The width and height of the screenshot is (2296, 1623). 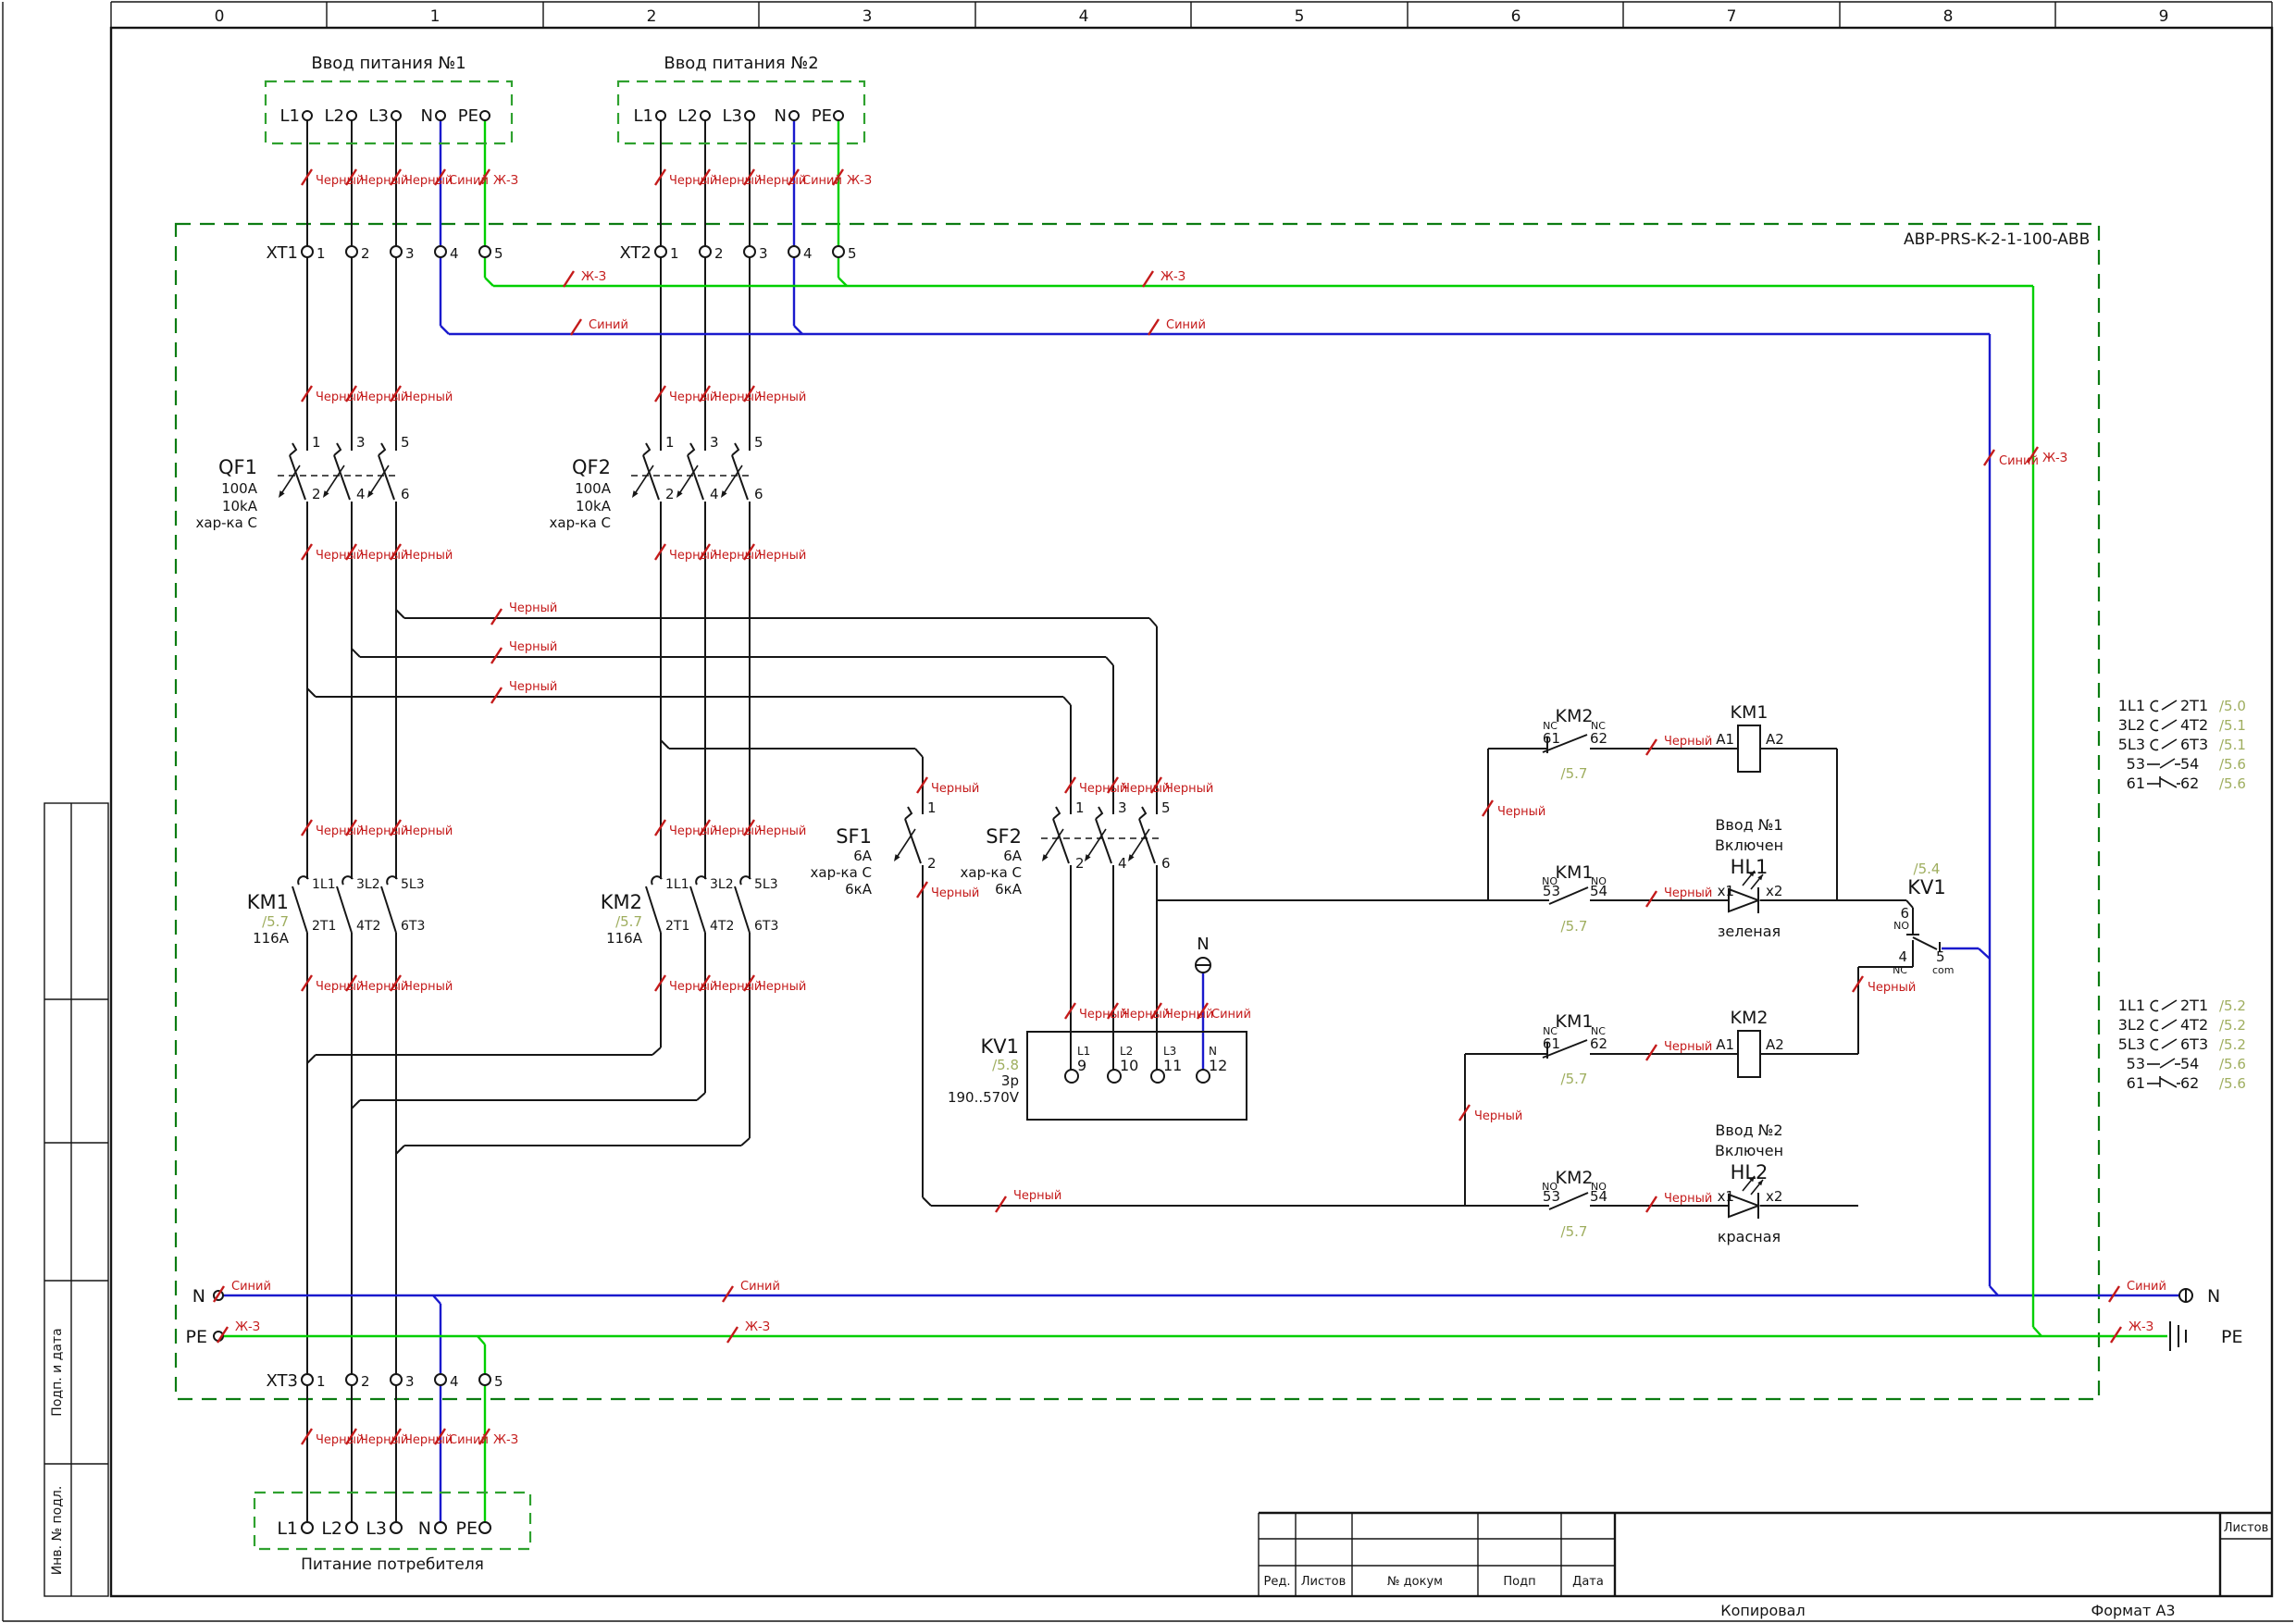 What do you see at coordinates (2231, 1337) in the screenshot?
I see `pe-right-label: PE` at bounding box center [2231, 1337].